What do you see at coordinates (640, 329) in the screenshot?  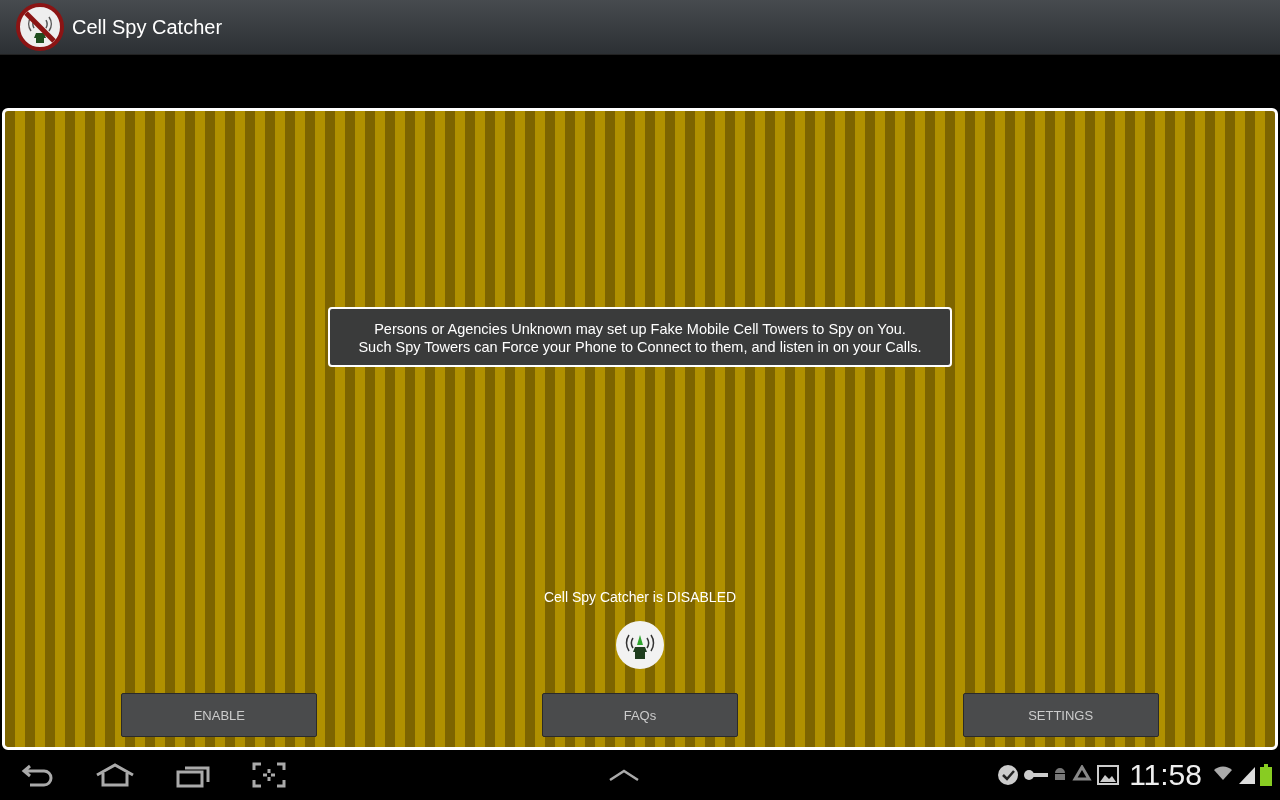 I see `message-text: Persons or Agencies Unknown may set up Fake Mobile Cell Towers to Spy on You.` at bounding box center [640, 329].